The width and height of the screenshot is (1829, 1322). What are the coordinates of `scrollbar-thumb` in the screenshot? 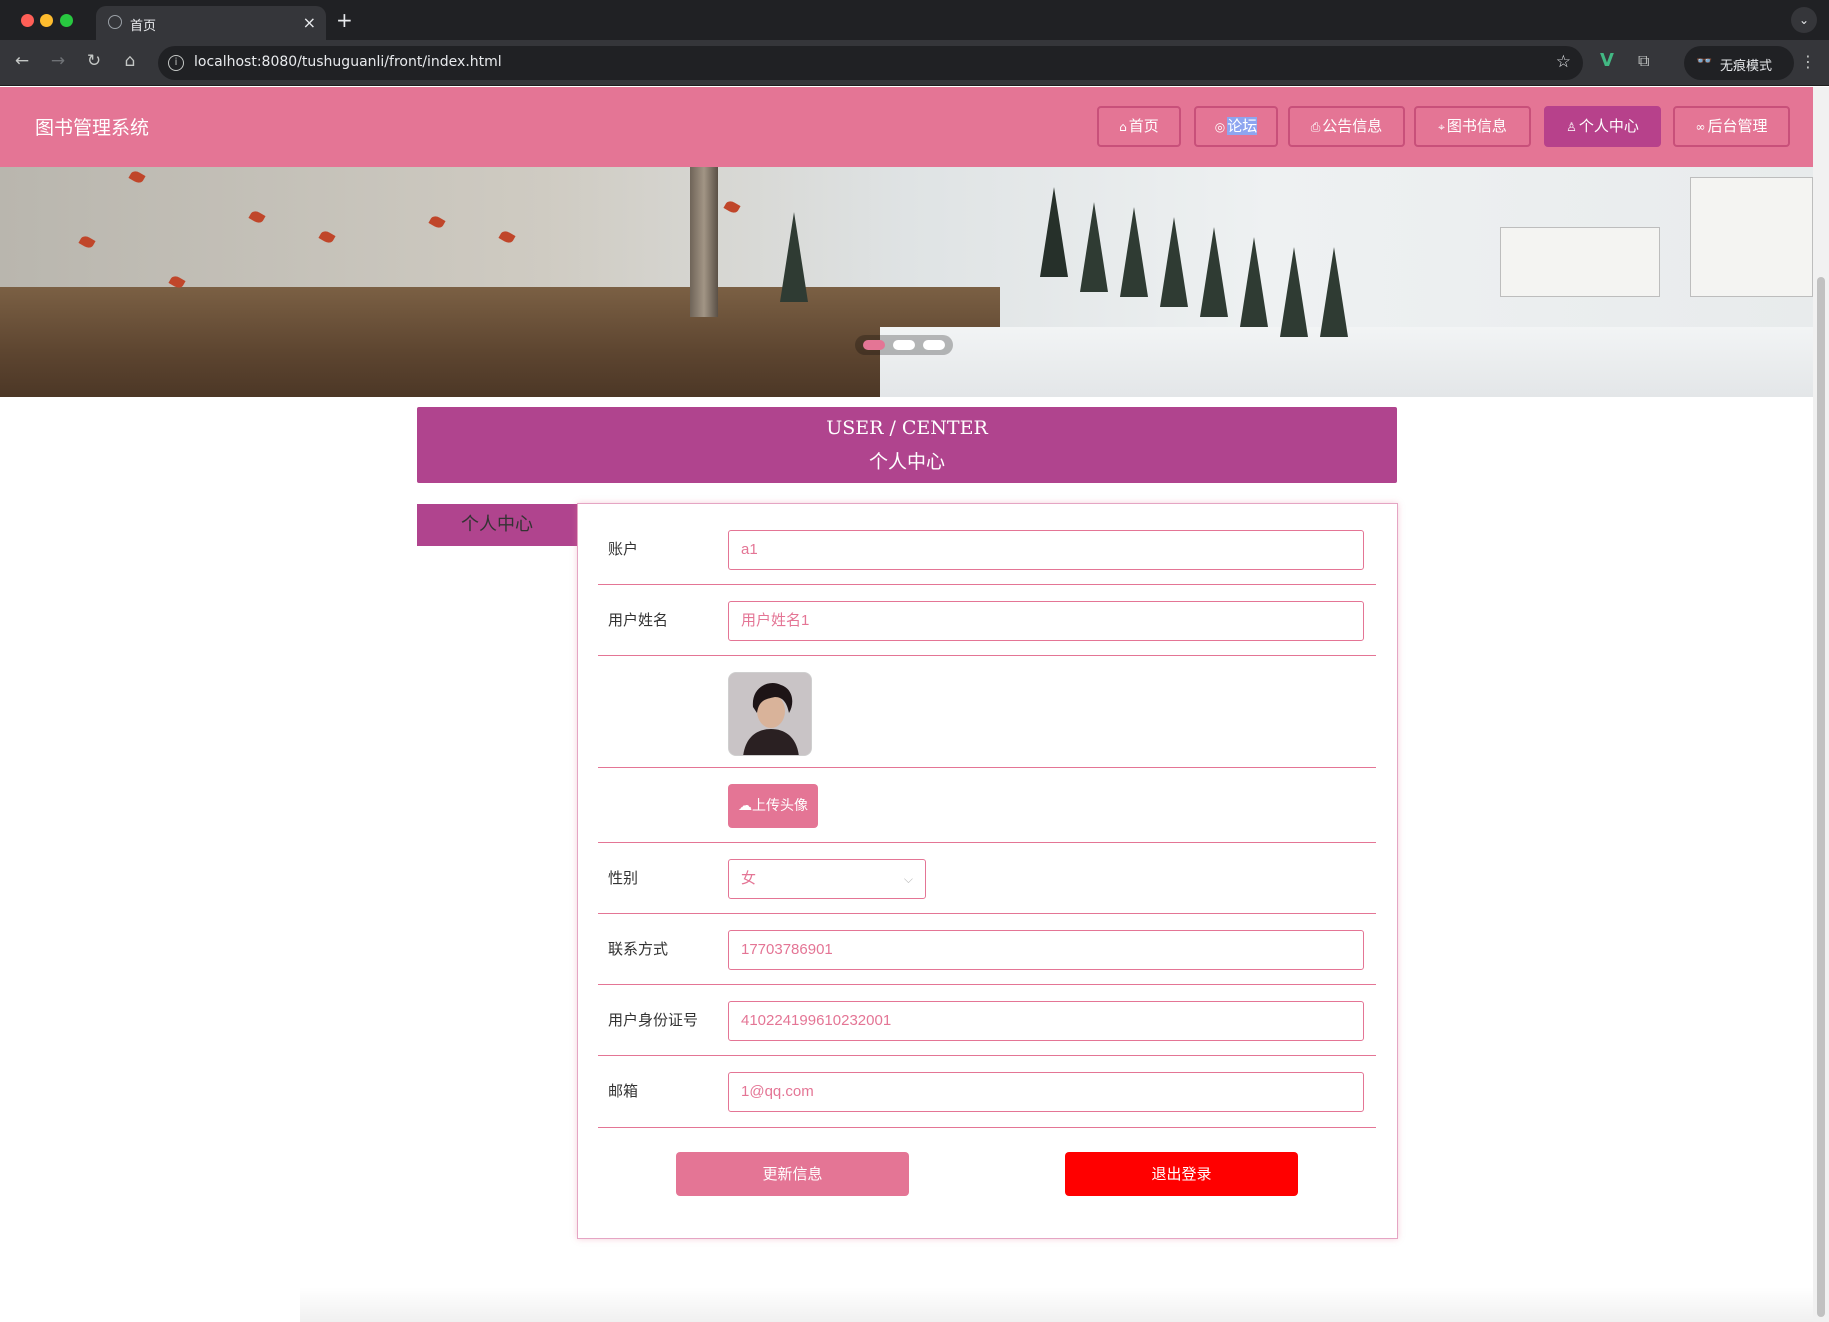 It's located at (1821, 797).